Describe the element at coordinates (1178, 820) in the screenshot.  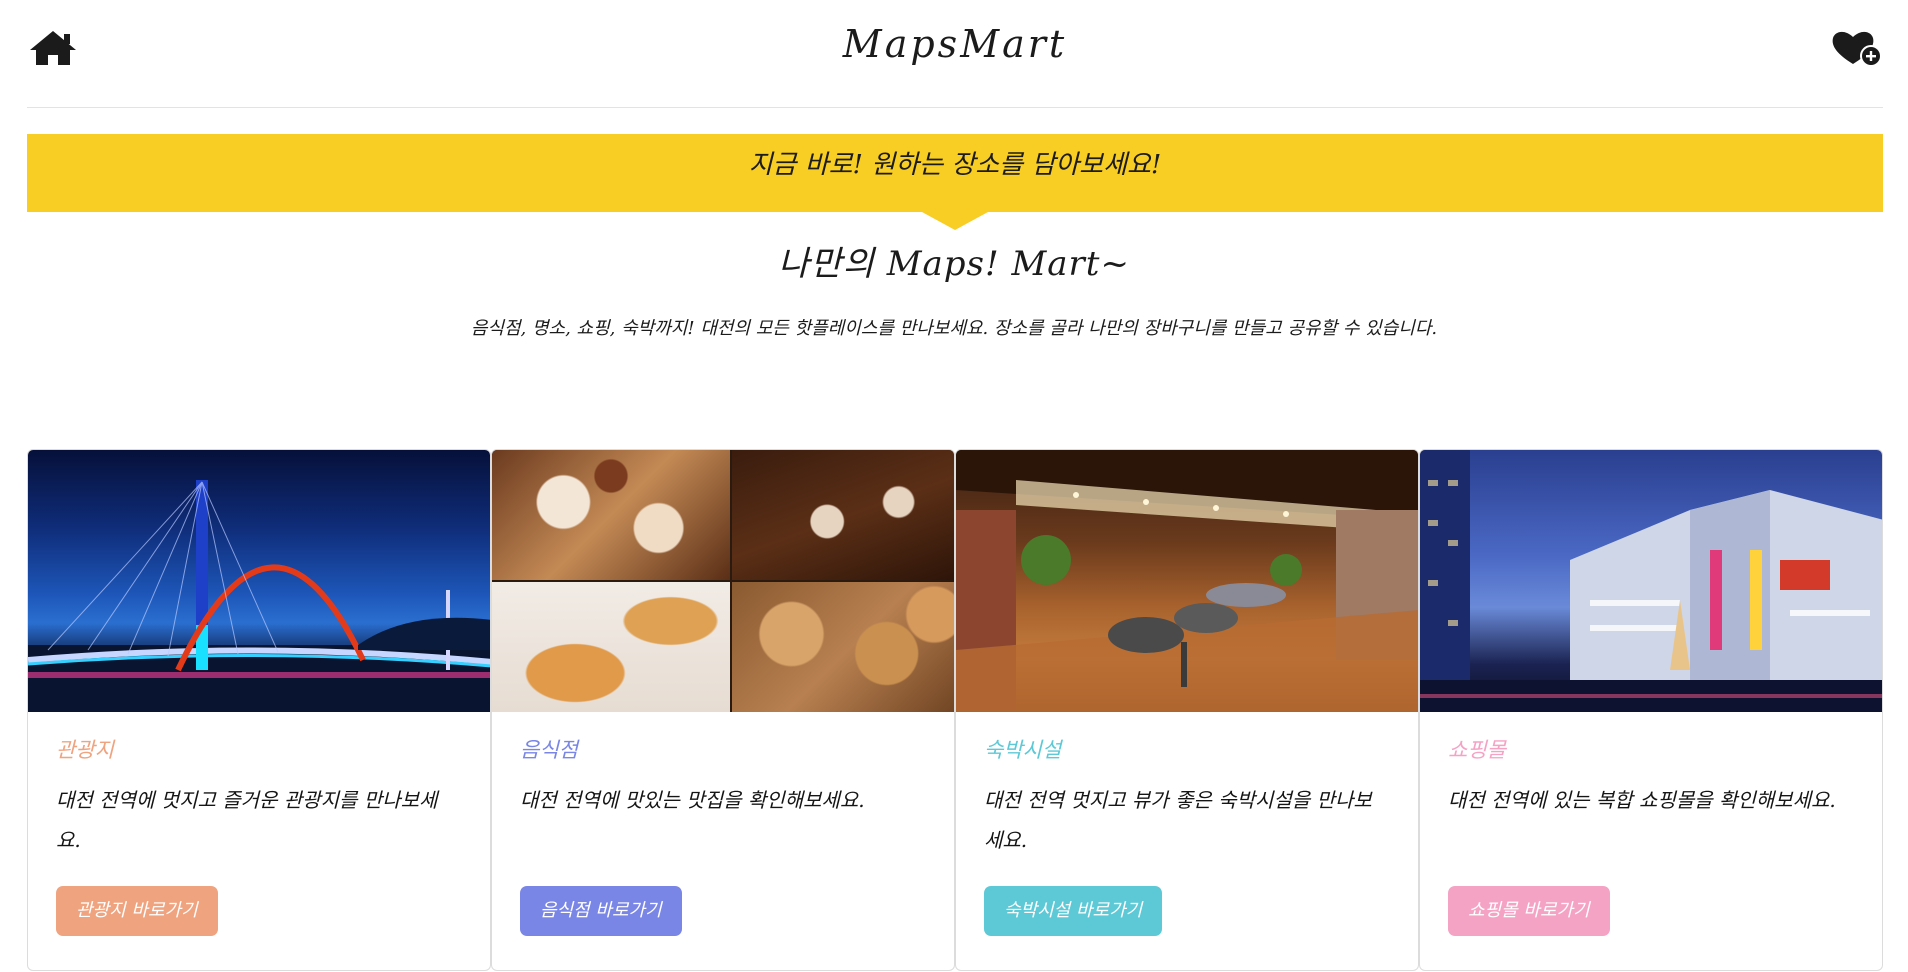
I see `card-description: 대전 전역 멋지고 뷰가 좋은 숙박시설을 만나보세요.` at that location.